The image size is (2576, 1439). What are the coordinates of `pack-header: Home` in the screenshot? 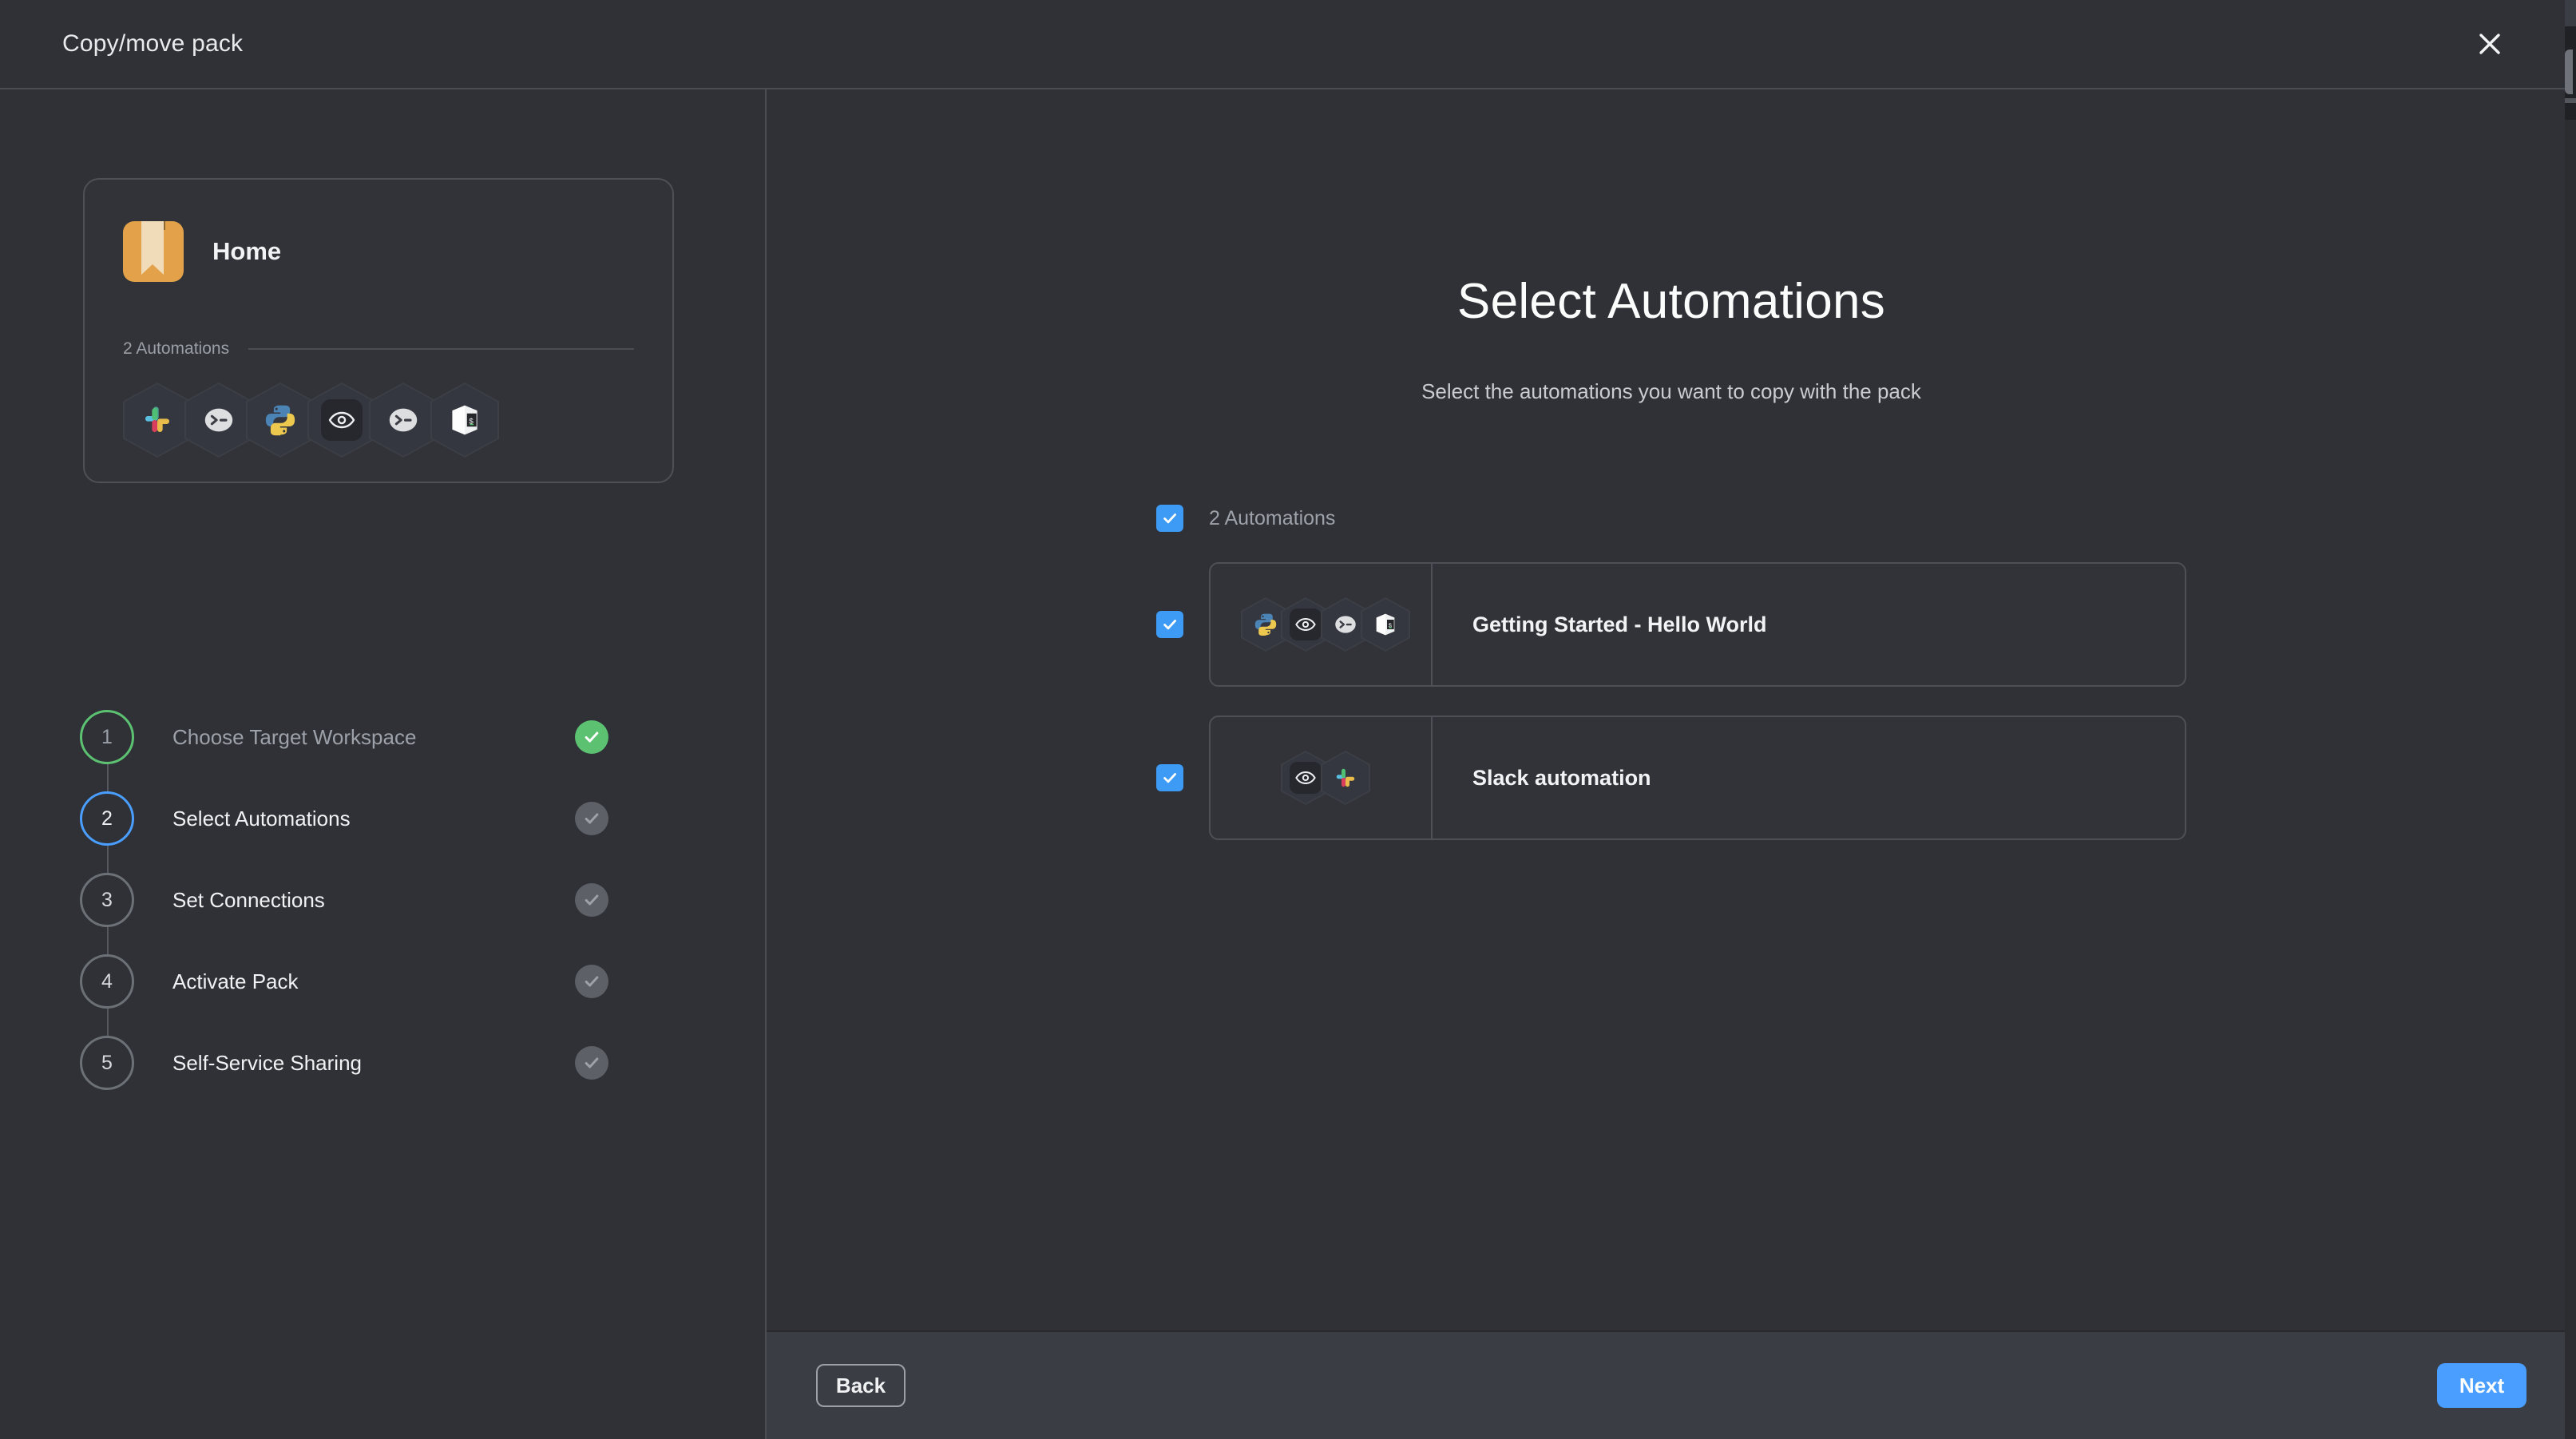 It's located at (378, 251).